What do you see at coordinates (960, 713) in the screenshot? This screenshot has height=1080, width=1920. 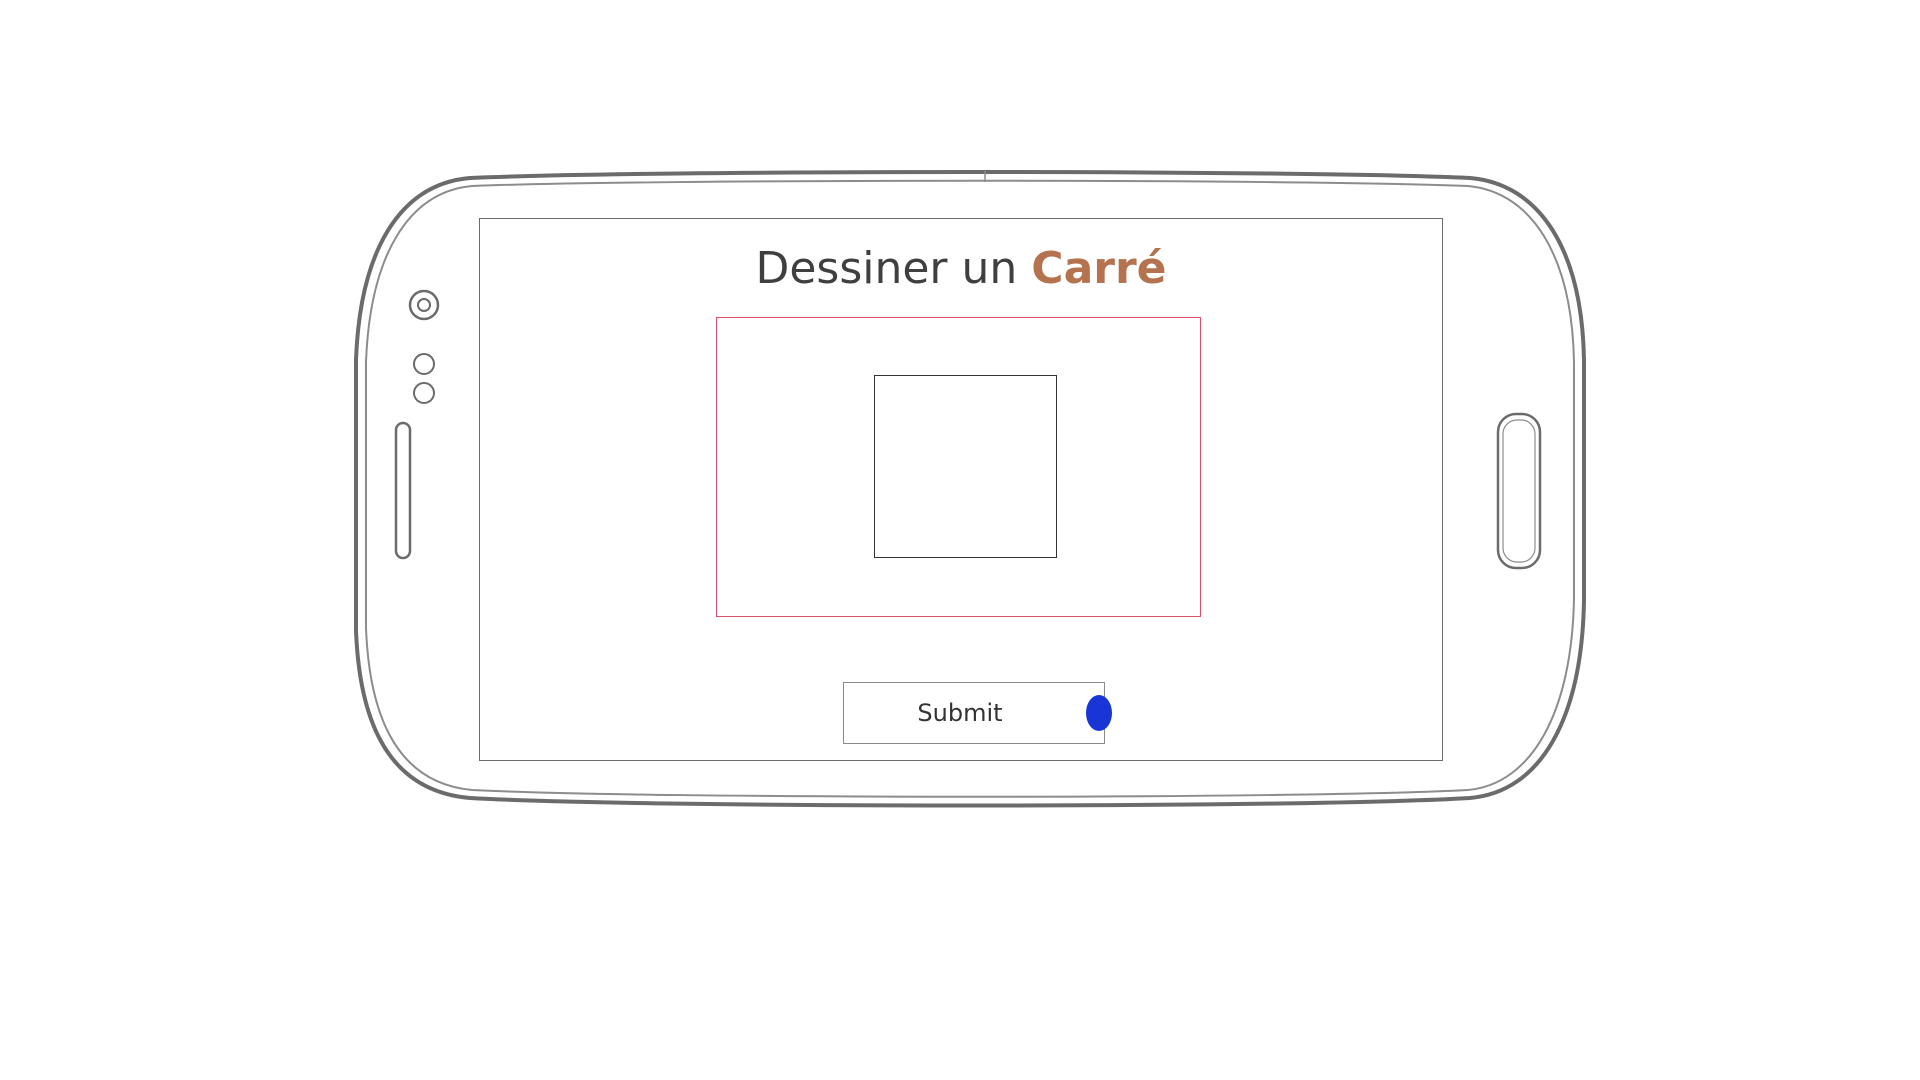 I see `submit-label: Submit` at bounding box center [960, 713].